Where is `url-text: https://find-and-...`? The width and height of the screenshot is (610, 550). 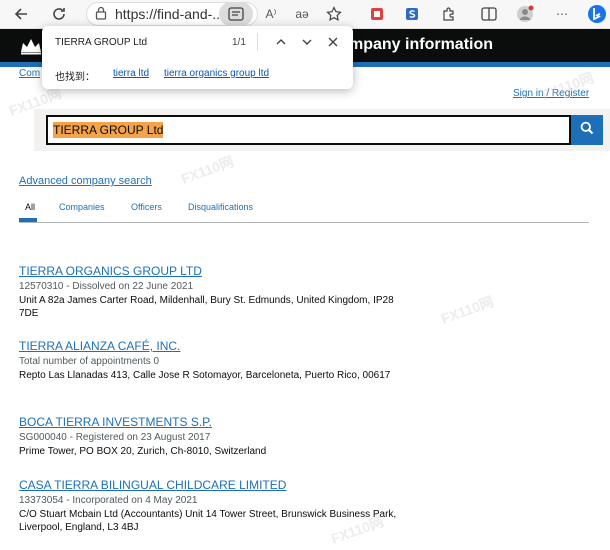 url-text: https://find-and-... is located at coordinates (169, 14).